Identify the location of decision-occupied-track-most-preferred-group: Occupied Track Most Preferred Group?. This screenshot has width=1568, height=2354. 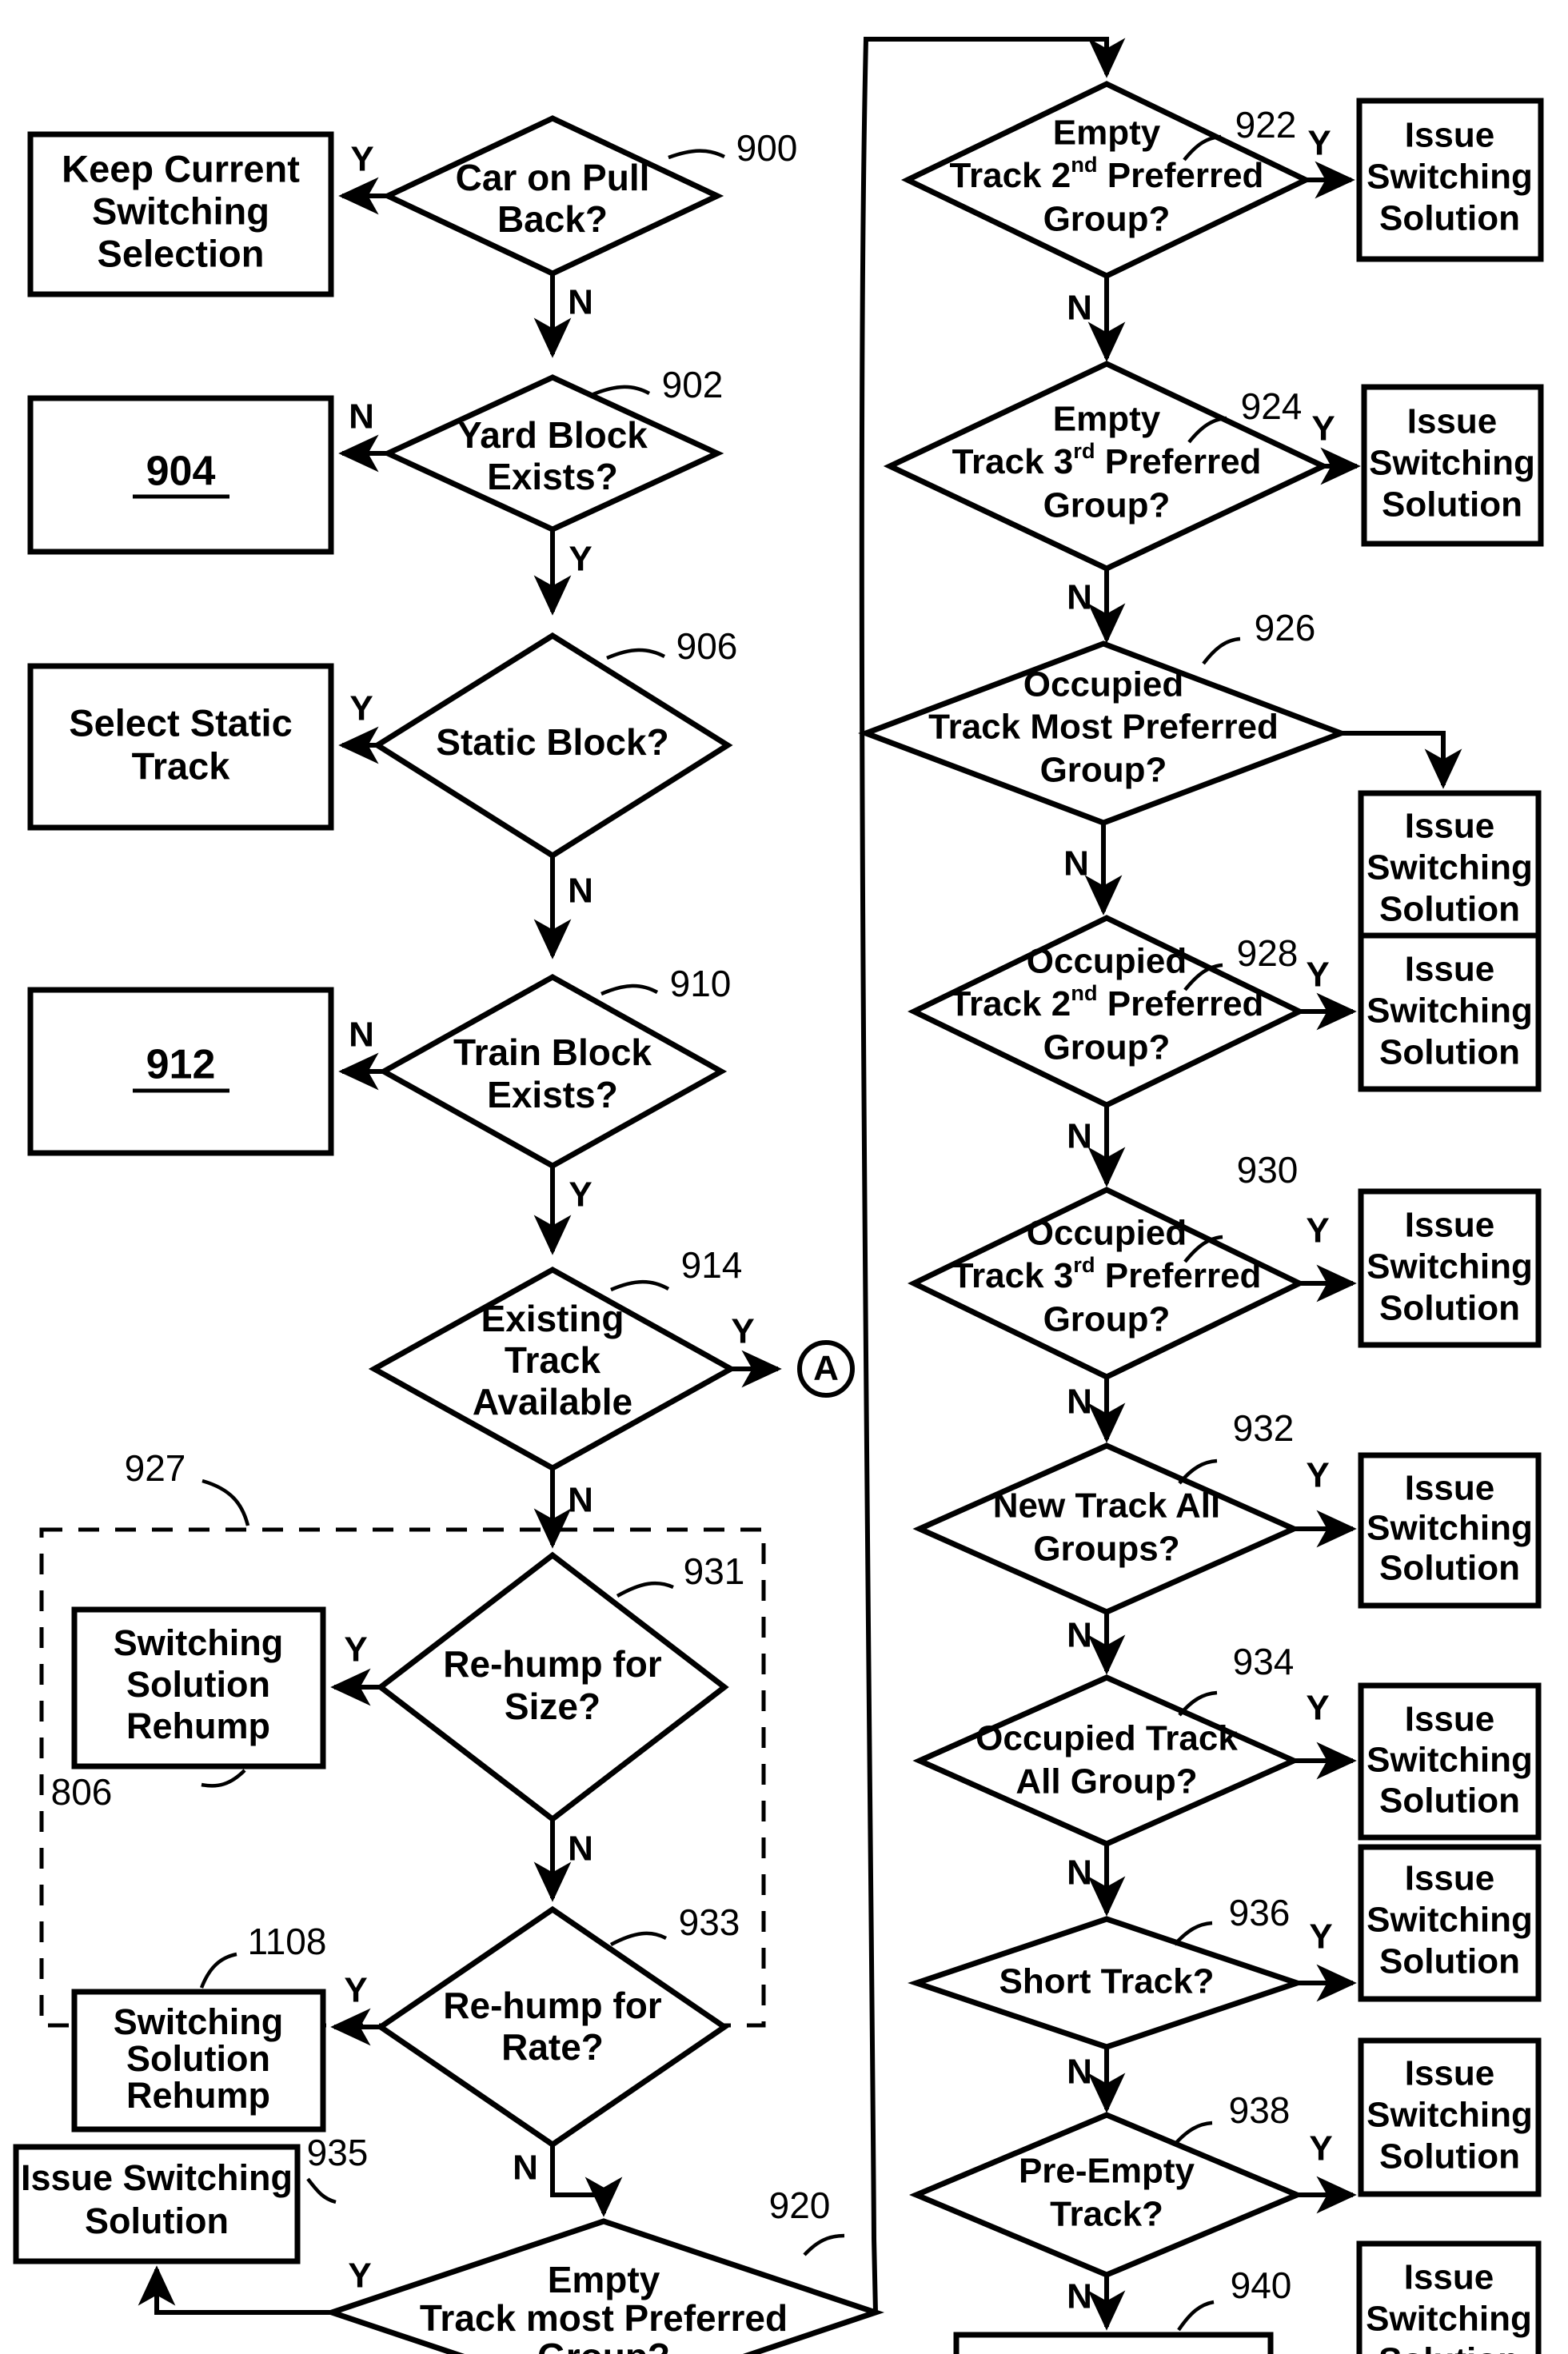
(1103, 733).